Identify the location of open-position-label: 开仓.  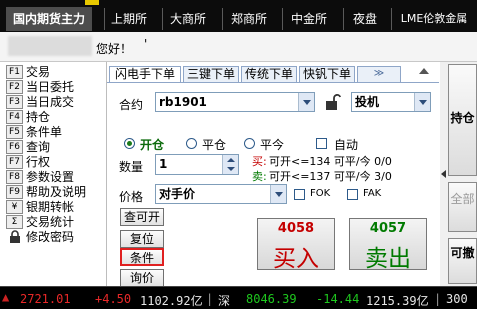
(152, 145).